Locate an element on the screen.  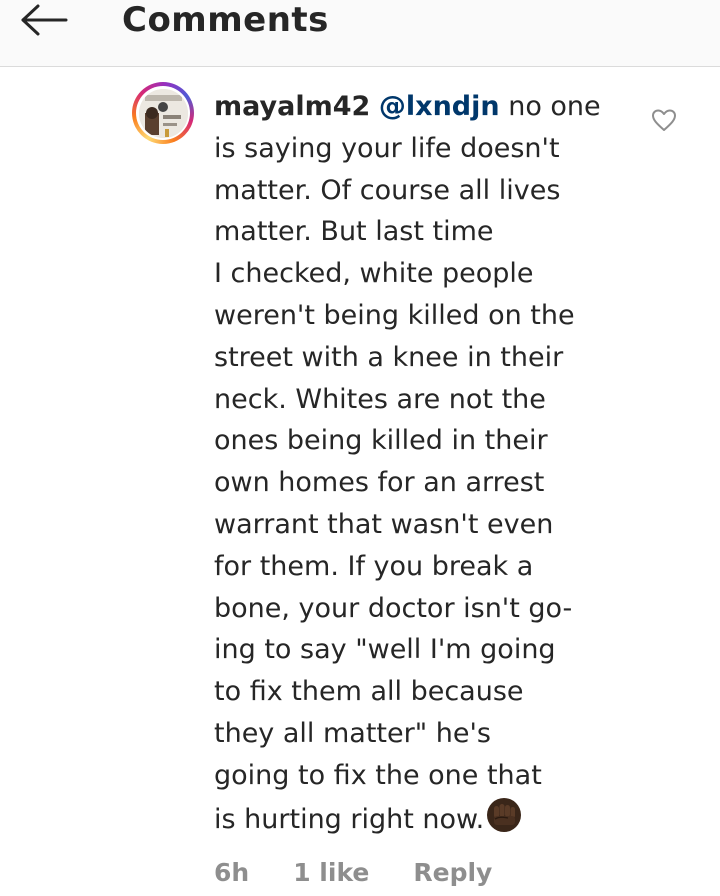
comment-line: is saying your life doesn't is located at coordinates (387, 148).